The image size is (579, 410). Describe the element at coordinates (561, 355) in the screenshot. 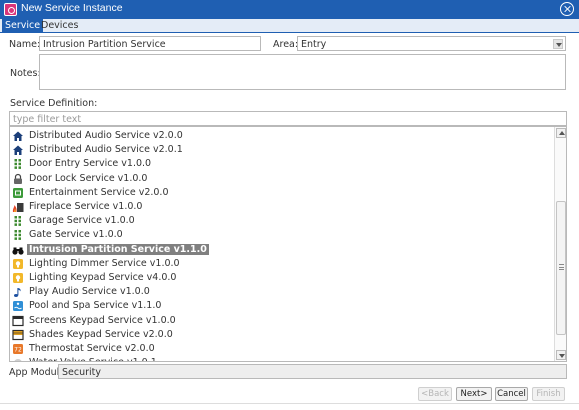

I see `scroll-down-icon` at that location.